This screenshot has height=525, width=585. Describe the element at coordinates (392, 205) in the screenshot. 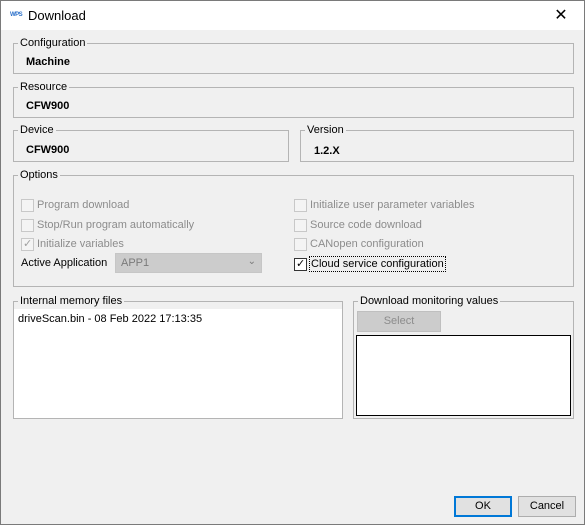

I see `checkbox-label: Initialize user parameter variables` at that location.